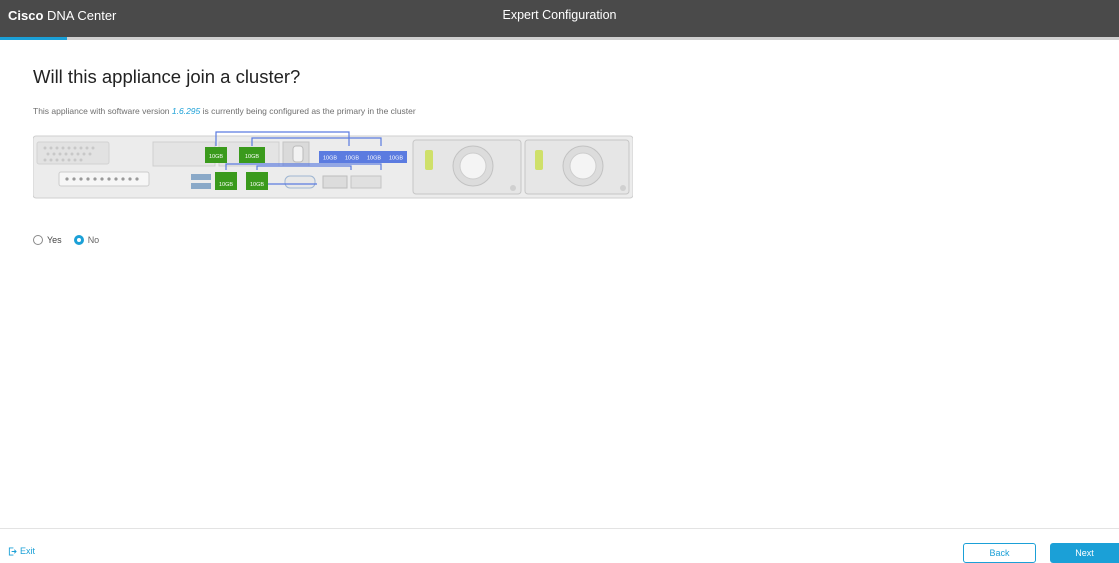 Image resolution: width=1119 pixels, height=563 pixels. What do you see at coordinates (298, 154) in the screenshot?
I see `pcie-latch` at bounding box center [298, 154].